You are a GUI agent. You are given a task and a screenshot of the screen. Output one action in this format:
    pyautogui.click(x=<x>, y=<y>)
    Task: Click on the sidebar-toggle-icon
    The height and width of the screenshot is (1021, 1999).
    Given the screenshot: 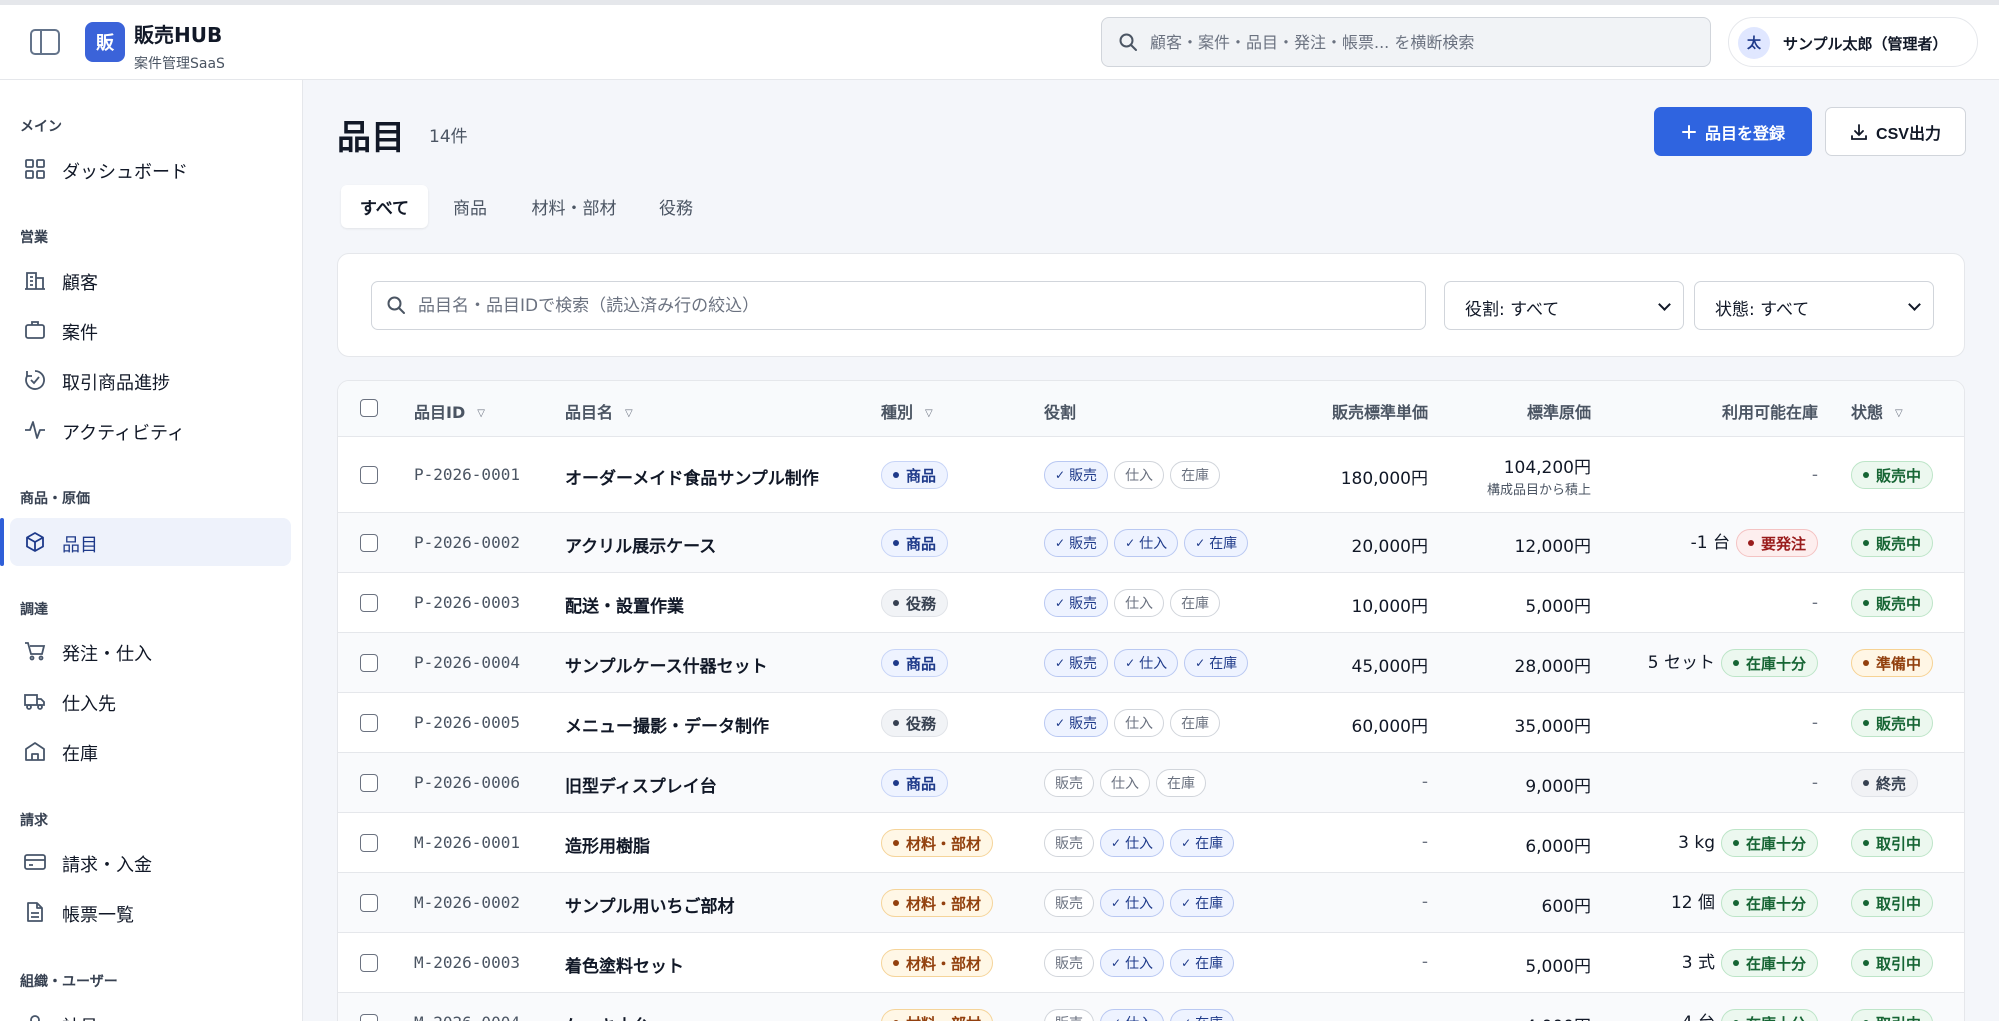 What is the action you would take?
    pyautogui.click(x=45, y=42)
    